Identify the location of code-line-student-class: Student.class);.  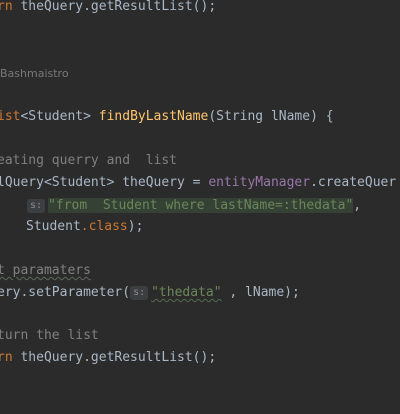
(85, 226).